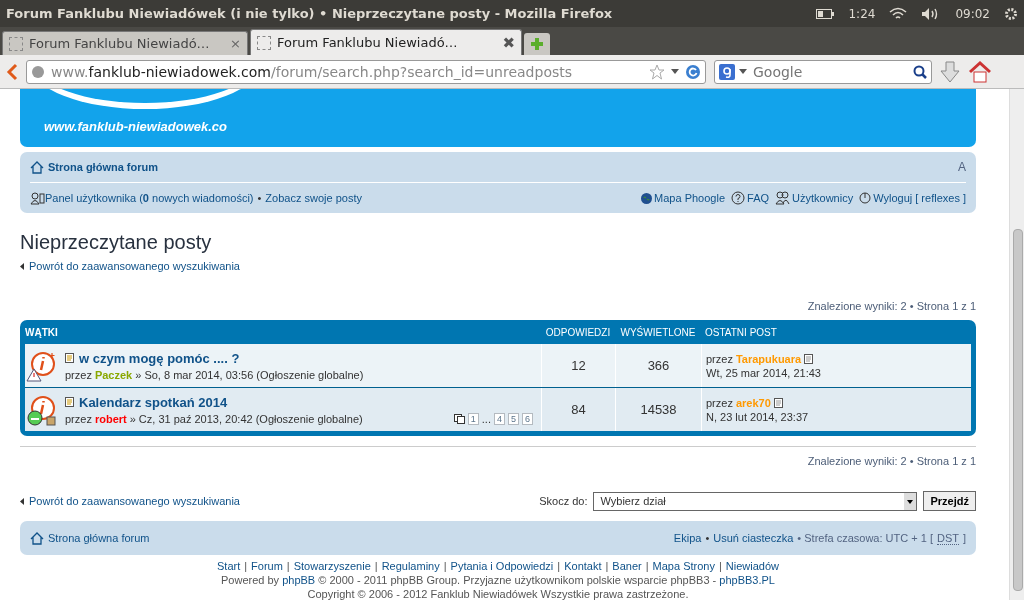 This screenshot has height=600, width=1024. I want to click on nav-link: Wyloguj [ reflexes ], so click(919, 198).